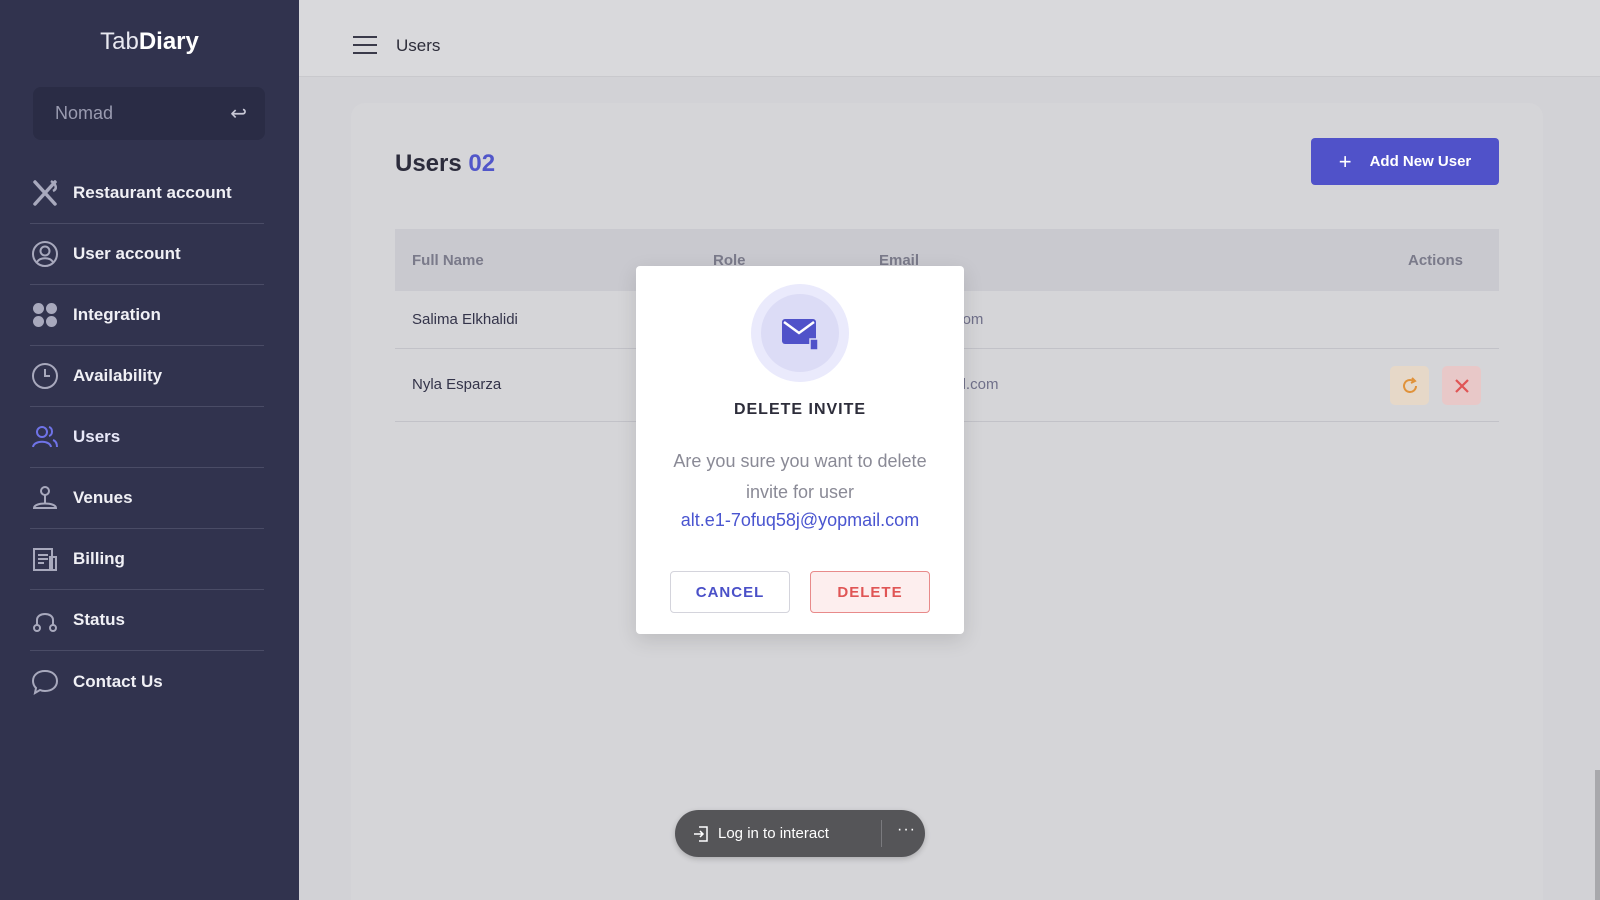 This screenshot has height=900, width=1600. I want to click on sidebar-item-label: Availability, so click(118, 375).